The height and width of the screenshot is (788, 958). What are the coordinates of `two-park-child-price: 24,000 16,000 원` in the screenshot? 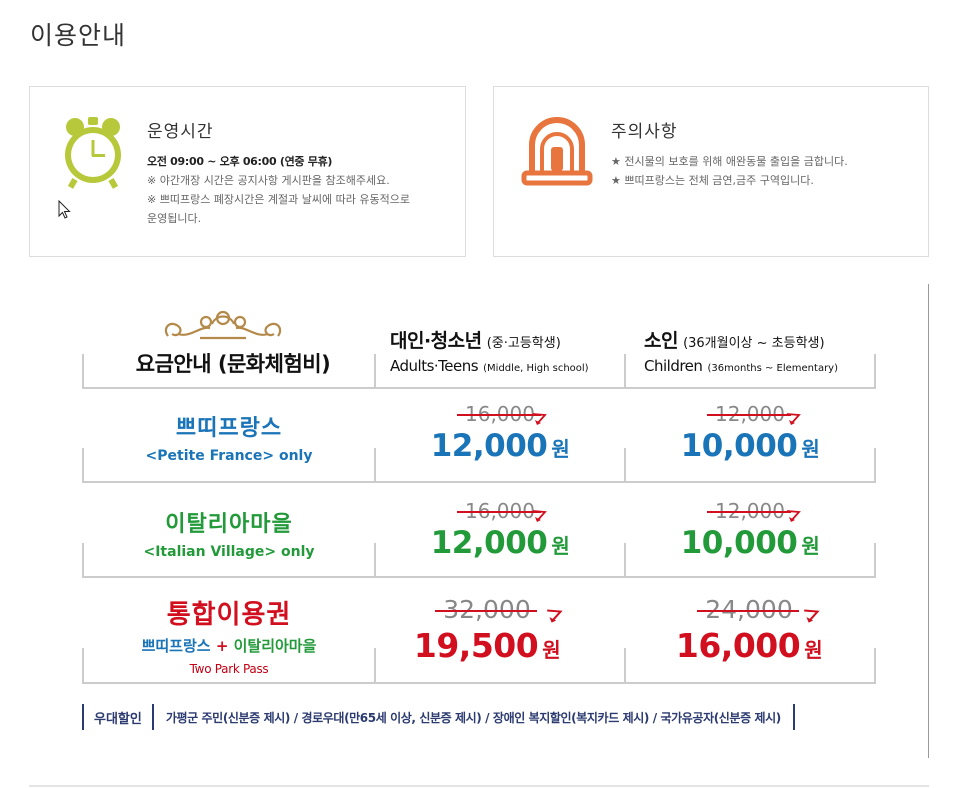 It's located at (749, 630).